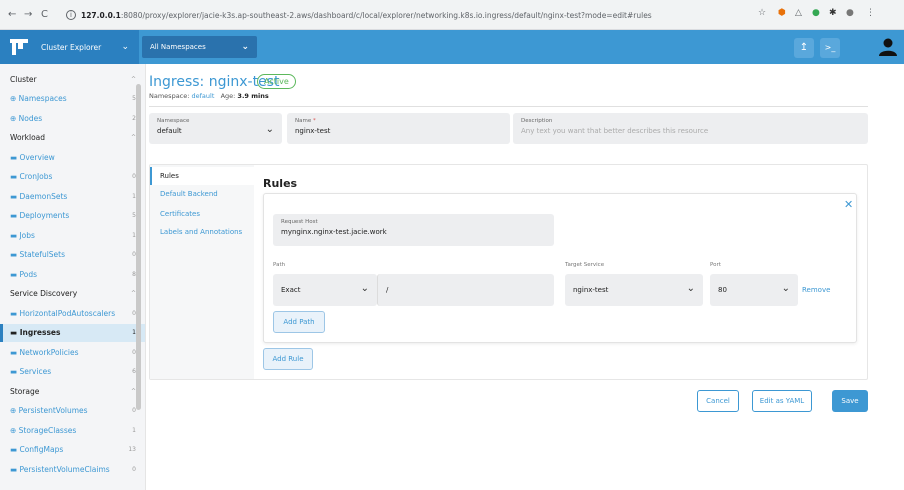 Image resolution: width=904 pixels, height=490 pixels. I want to click on sidebar-scrollbar, so click(138, 247).